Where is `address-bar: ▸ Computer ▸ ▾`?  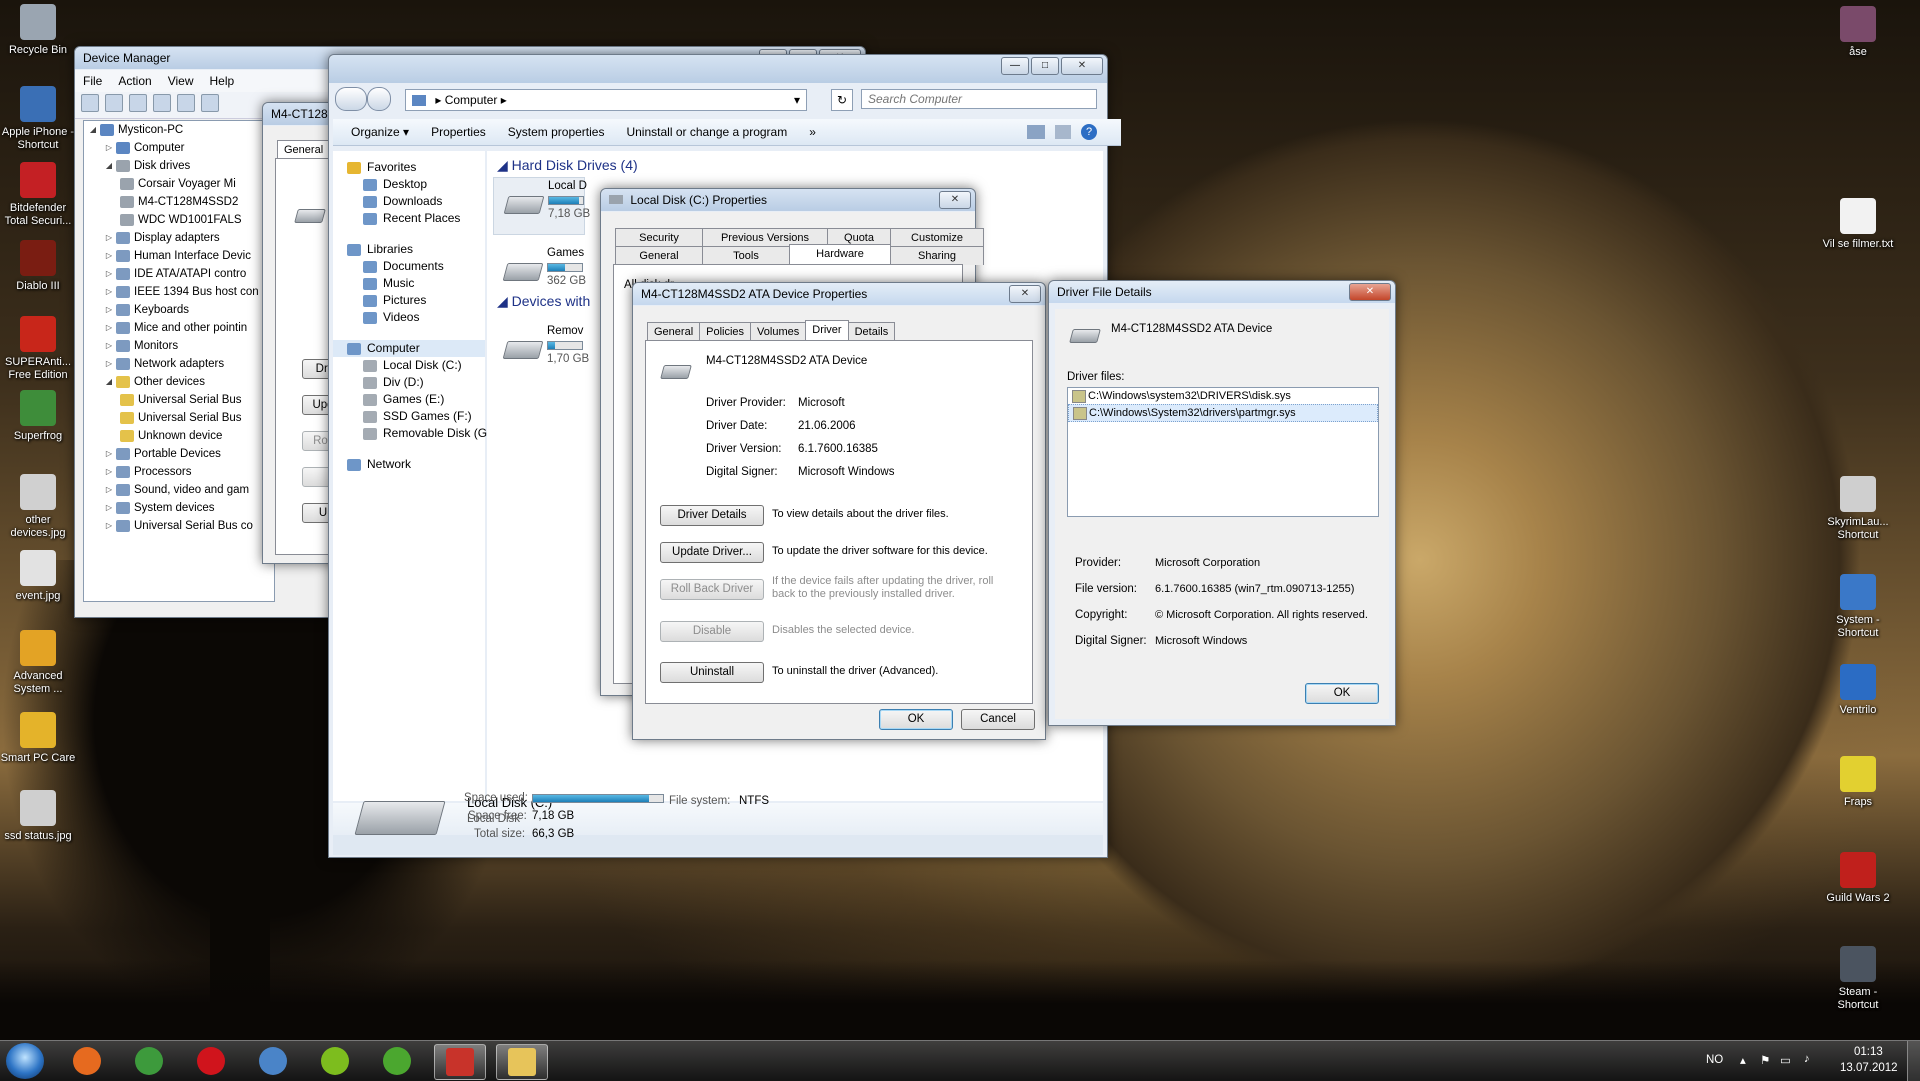 address-bar: ▸ Computer ▸ ▾ is located at coordinates (606, 100).